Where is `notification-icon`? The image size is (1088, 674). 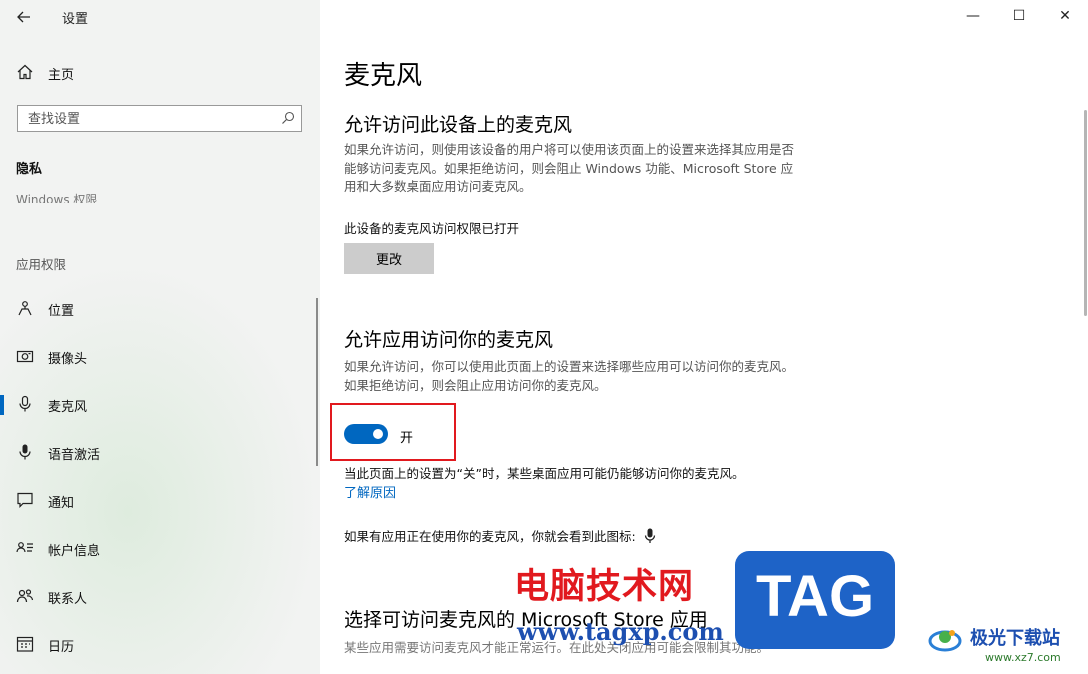
notification-icon is located at coordinates (25, 500).